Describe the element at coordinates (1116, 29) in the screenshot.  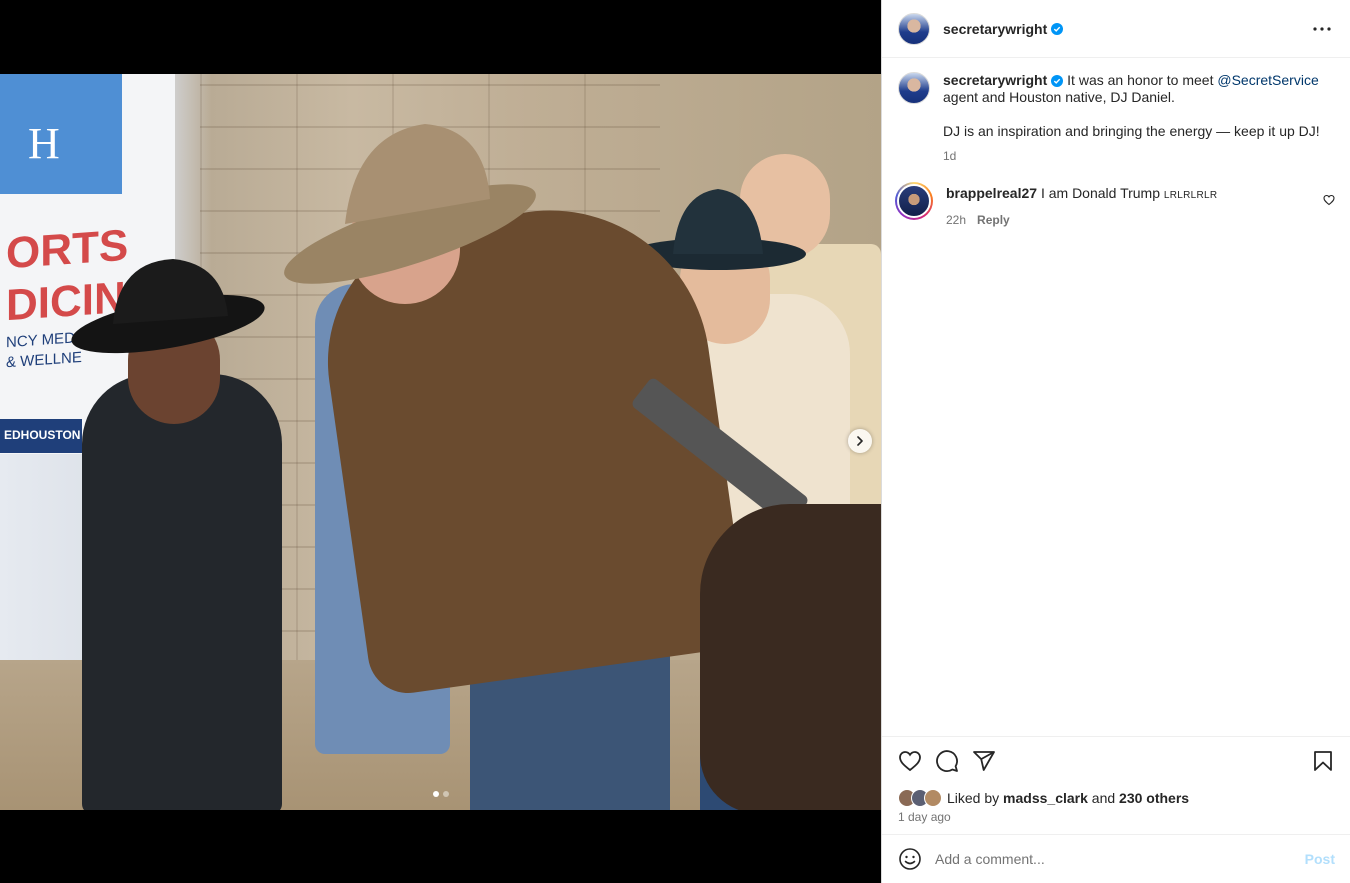
I see `post-header: secretarywright` at that location.